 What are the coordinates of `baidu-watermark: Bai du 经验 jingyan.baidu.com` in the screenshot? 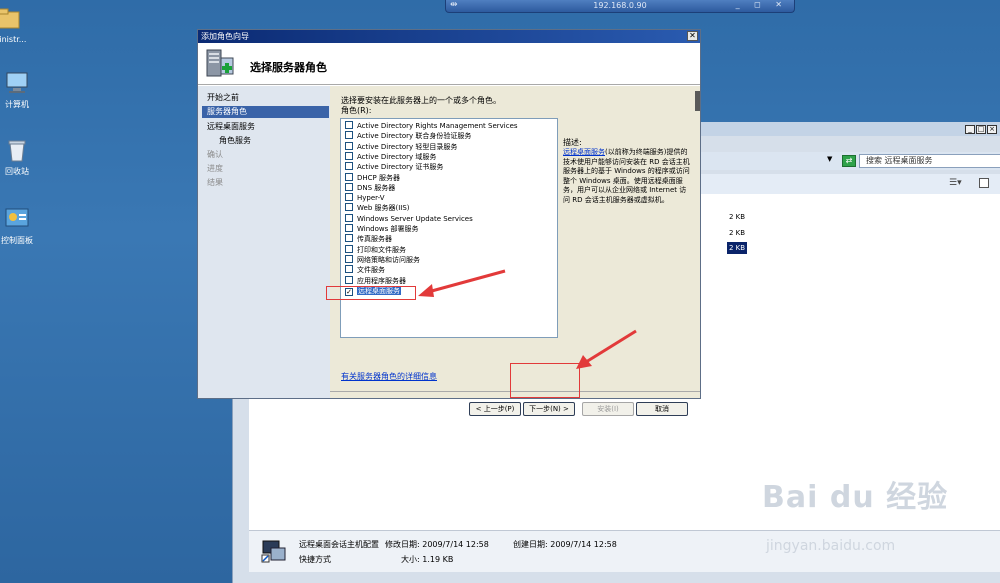 It's located at (855, 513).